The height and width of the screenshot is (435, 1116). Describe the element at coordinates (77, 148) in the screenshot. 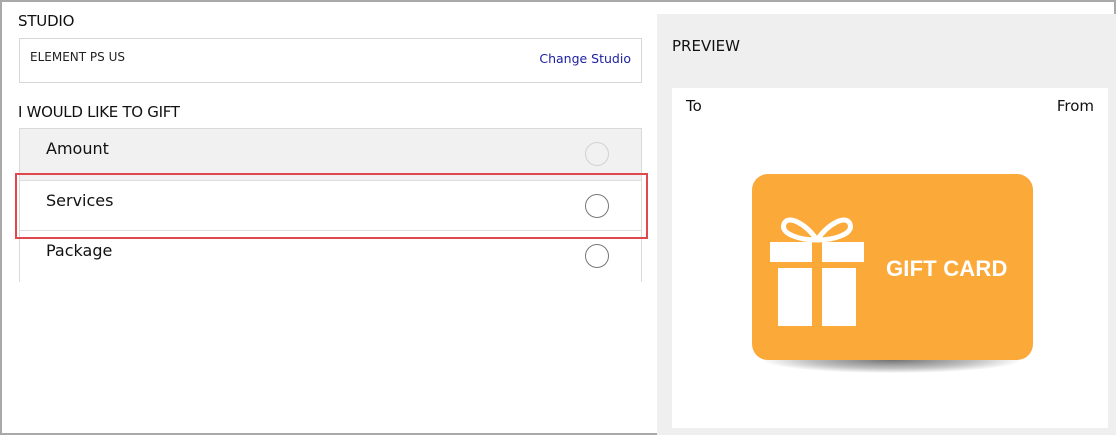

I see `gift-option-label: Amount` at that location.